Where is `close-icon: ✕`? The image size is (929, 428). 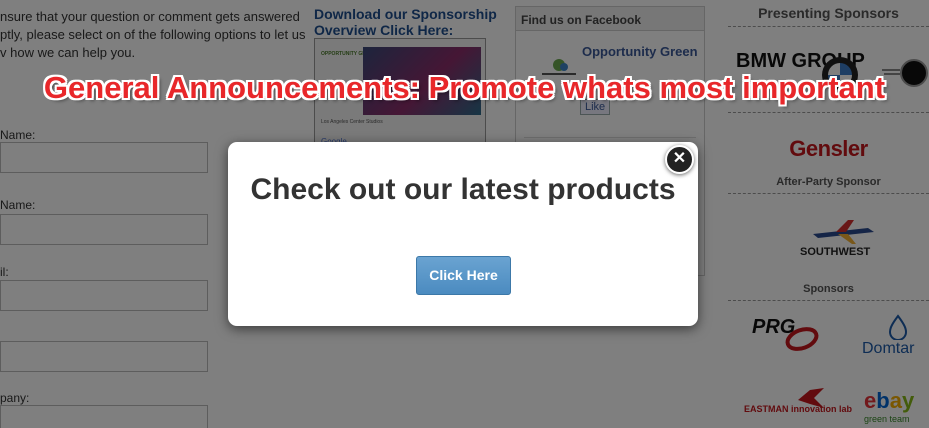 close-icon: ✕ is located at coordinates (679, 159).